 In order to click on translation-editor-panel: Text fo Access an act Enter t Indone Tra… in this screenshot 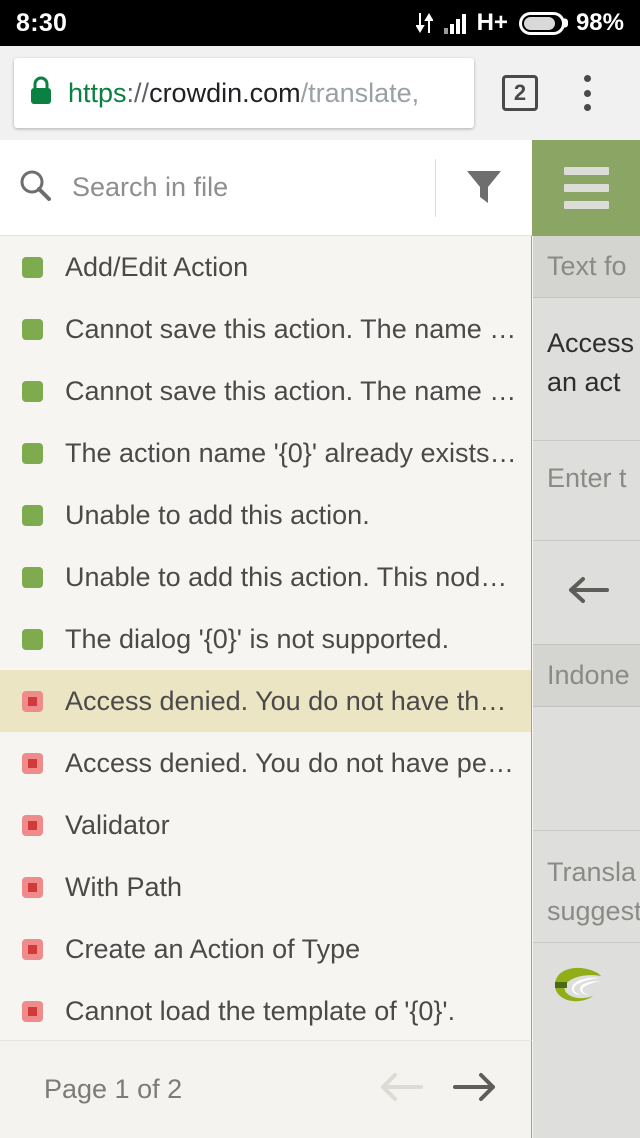, I will do `click(586, 687)`.